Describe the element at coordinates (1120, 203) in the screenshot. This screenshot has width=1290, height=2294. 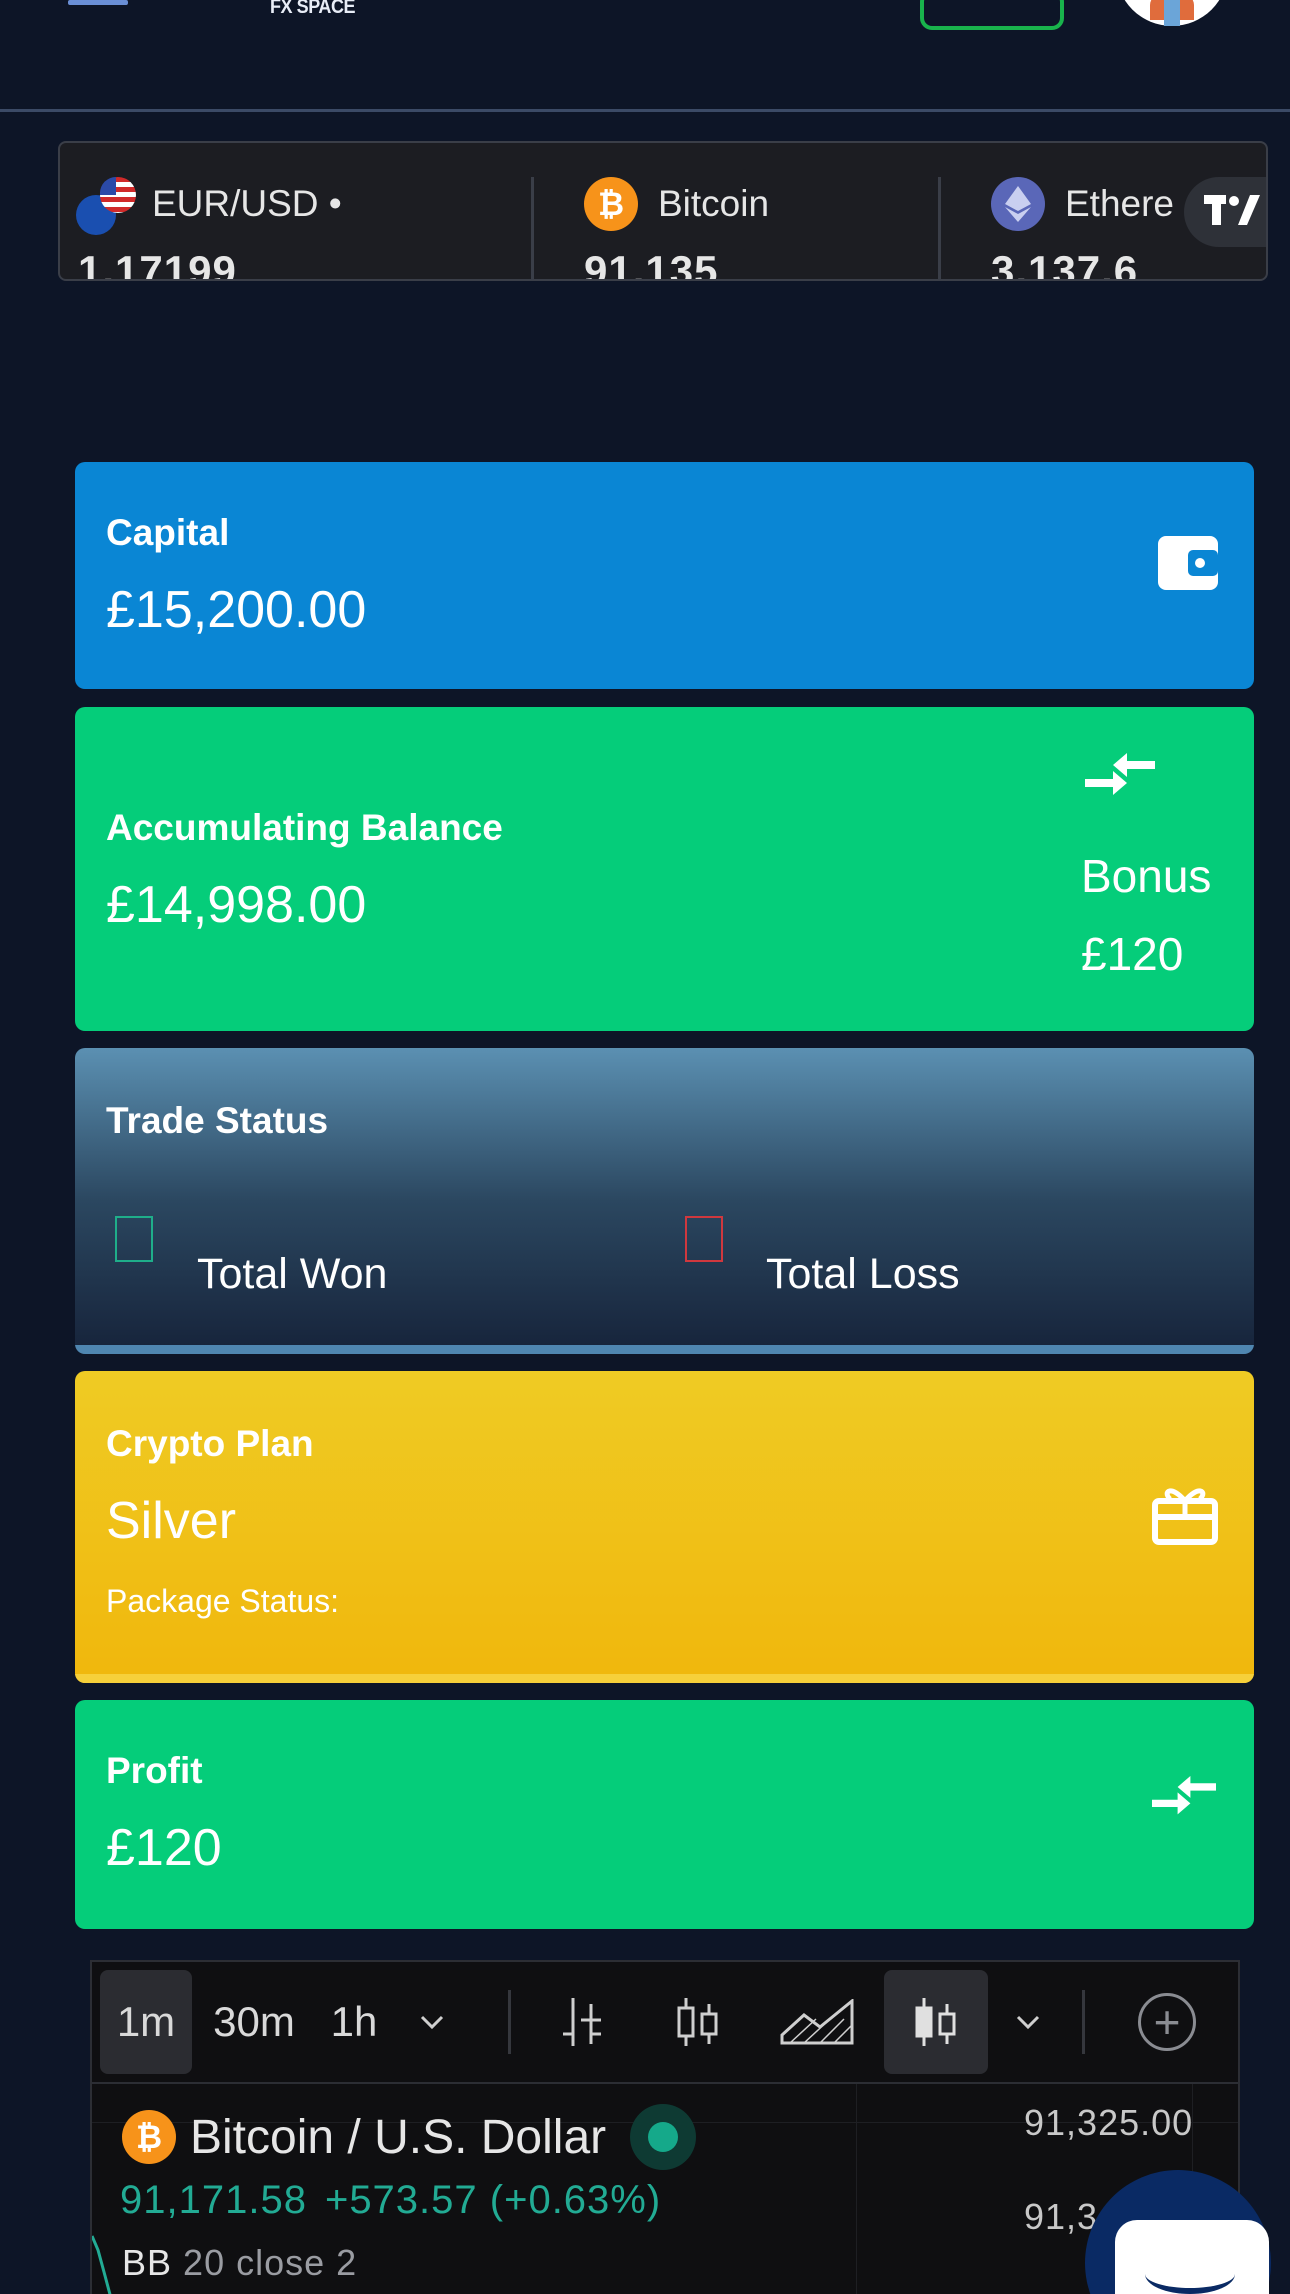
I see `ticker-name: Ethere` at that location.